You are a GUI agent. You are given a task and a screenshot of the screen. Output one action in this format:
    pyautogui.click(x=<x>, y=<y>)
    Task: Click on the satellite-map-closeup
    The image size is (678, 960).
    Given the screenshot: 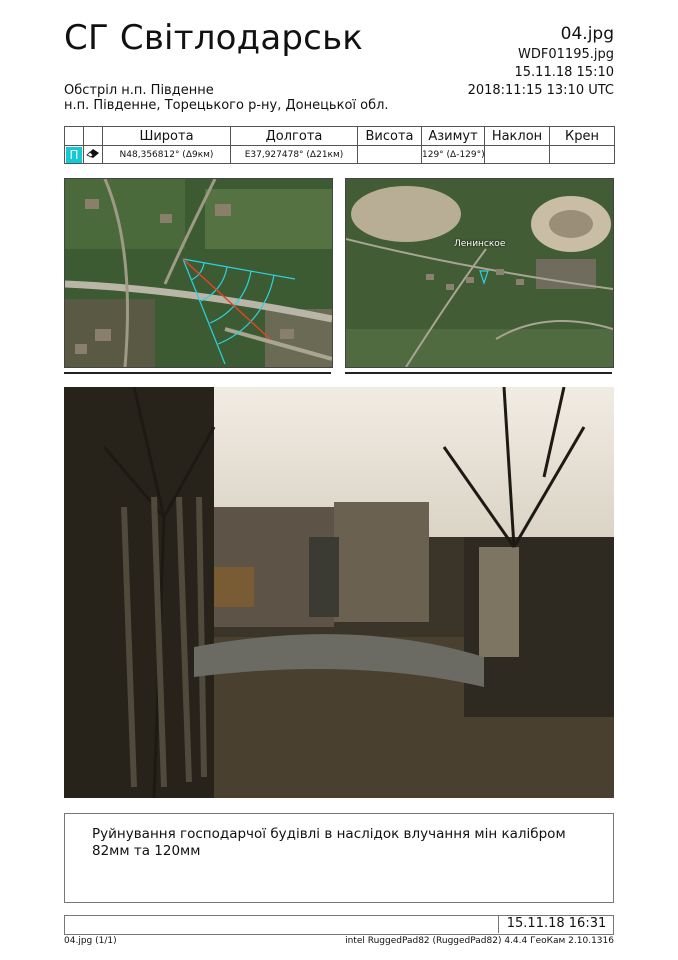 What is the action you would take?
    pyautogui.click(x=198, y=273)
    